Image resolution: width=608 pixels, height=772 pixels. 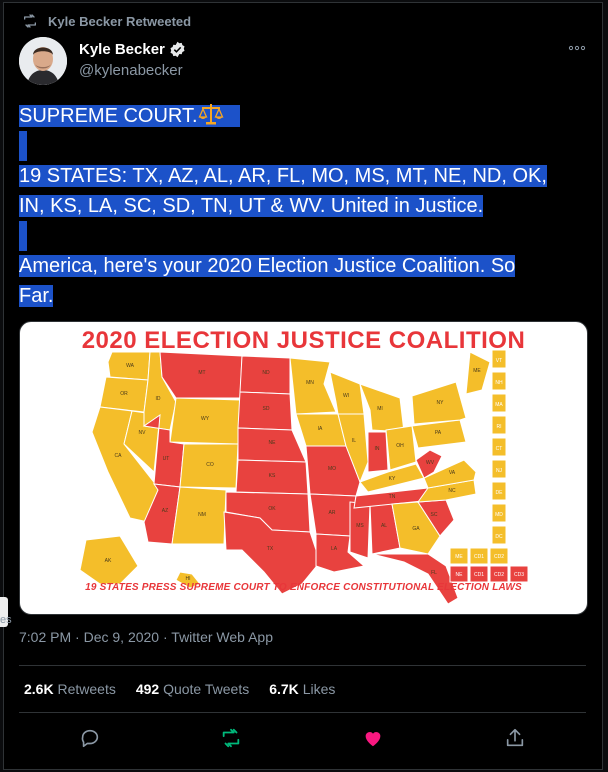 I want to click on reply-icon, so click(x=90, y=738).